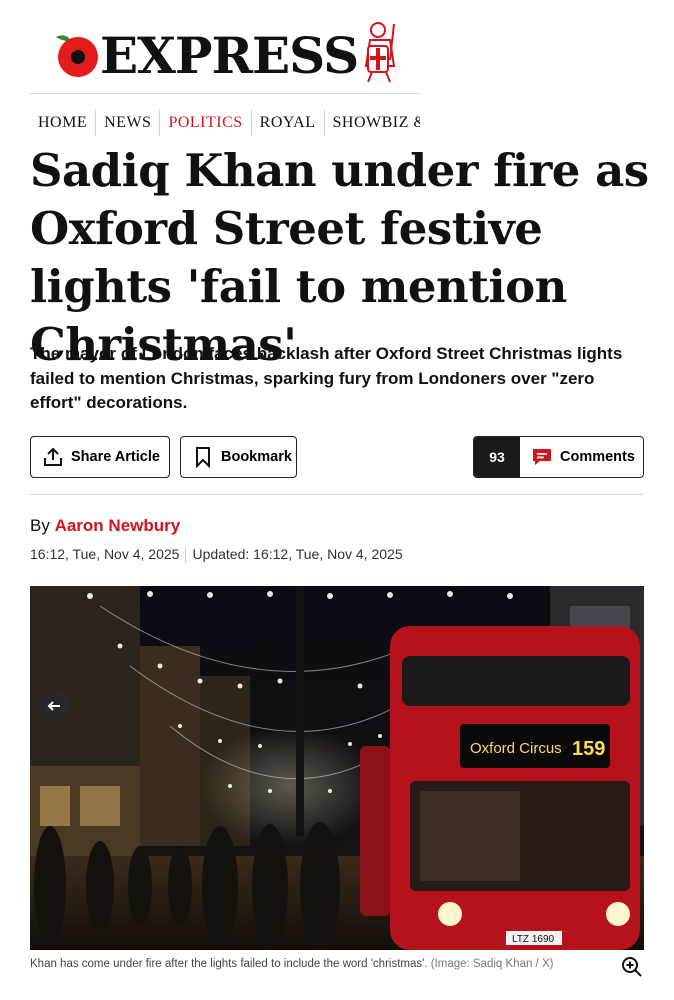  I want to click on comments-label: Comments, so click(597, 457).